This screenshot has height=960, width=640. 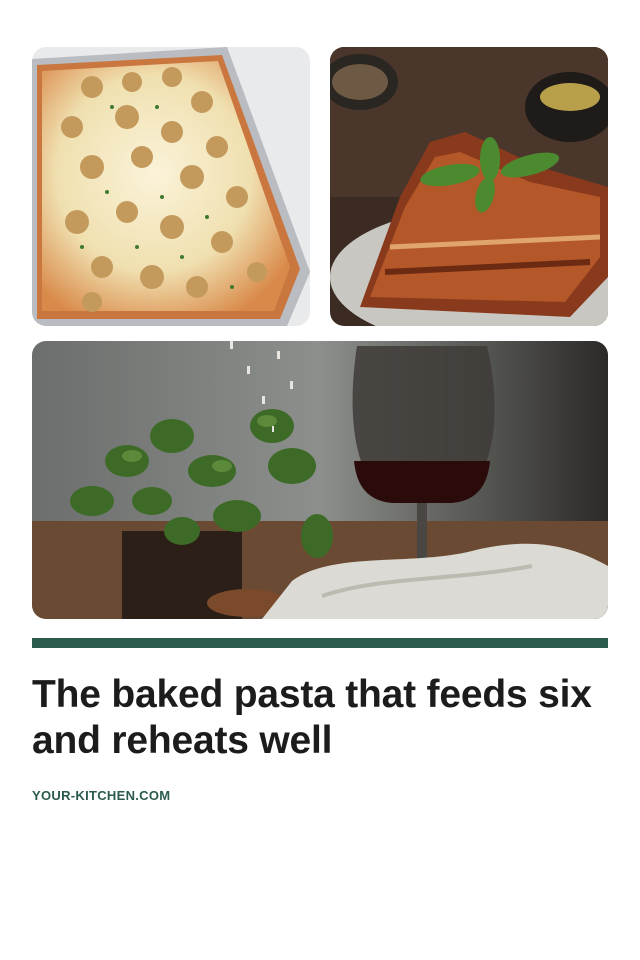 I want to click on baked-pasta-tray-photo, so click(x=171, y=186).